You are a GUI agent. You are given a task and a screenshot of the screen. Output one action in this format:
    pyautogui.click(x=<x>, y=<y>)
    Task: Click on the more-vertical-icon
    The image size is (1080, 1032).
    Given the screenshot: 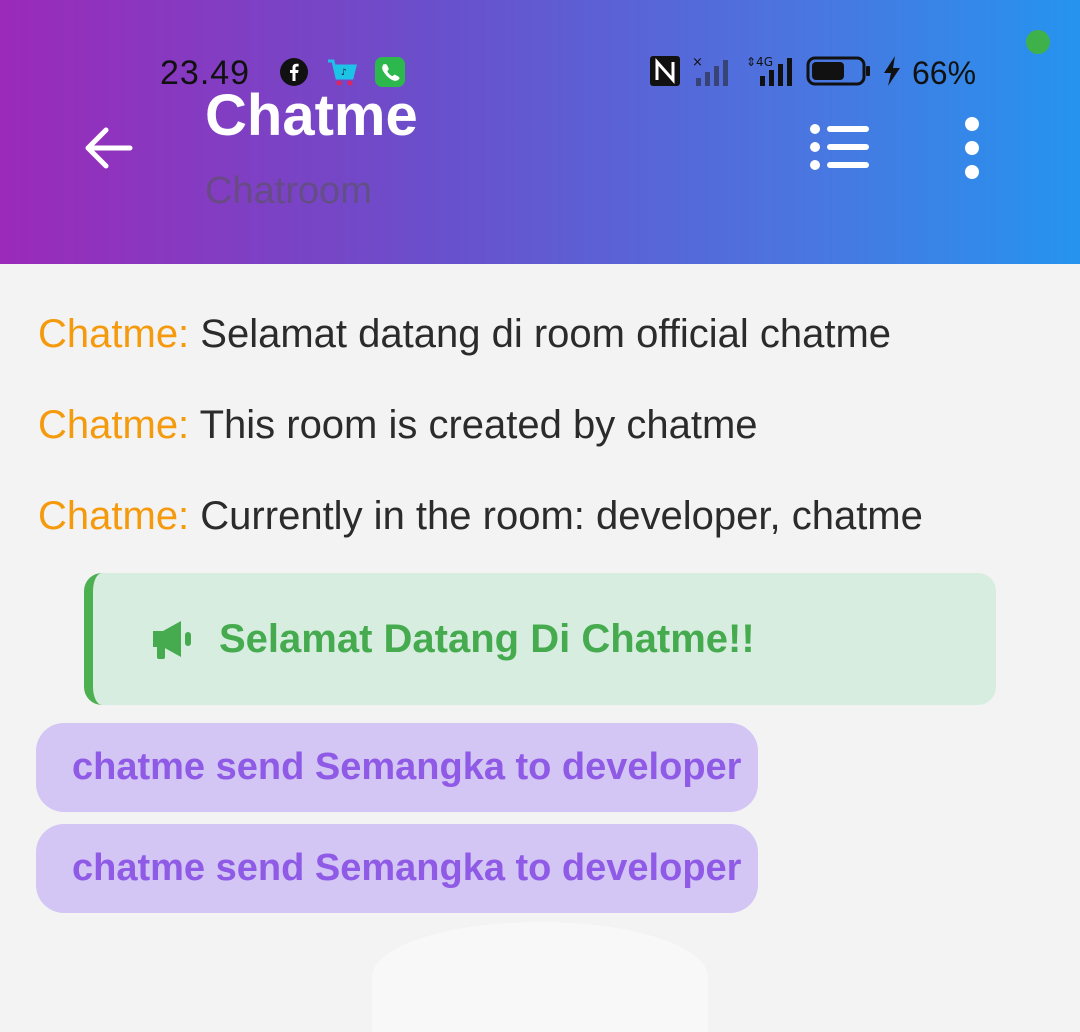 What is the action you would take?
    pyautogui.click(x=972, y=148)
    